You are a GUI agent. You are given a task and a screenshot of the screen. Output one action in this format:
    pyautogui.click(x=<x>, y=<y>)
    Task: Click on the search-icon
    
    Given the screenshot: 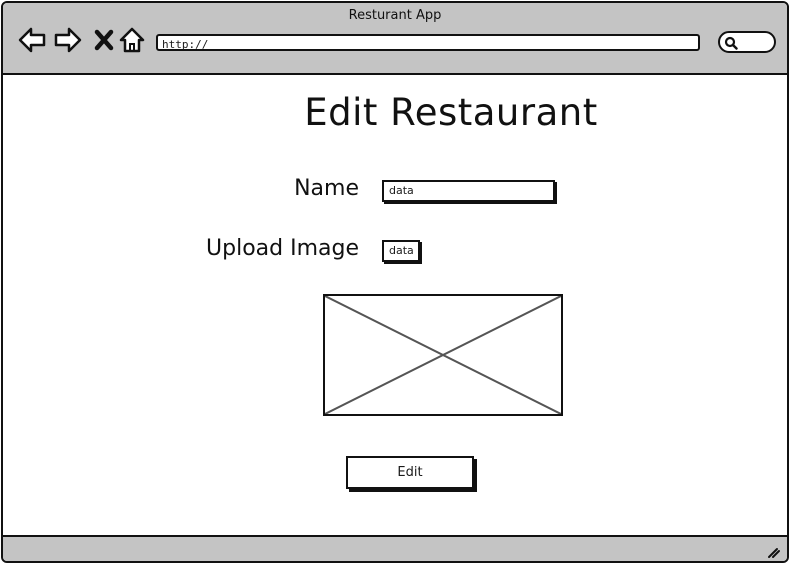 What is the action you would take?
    pyautogui.click(x=731, y=43)
    